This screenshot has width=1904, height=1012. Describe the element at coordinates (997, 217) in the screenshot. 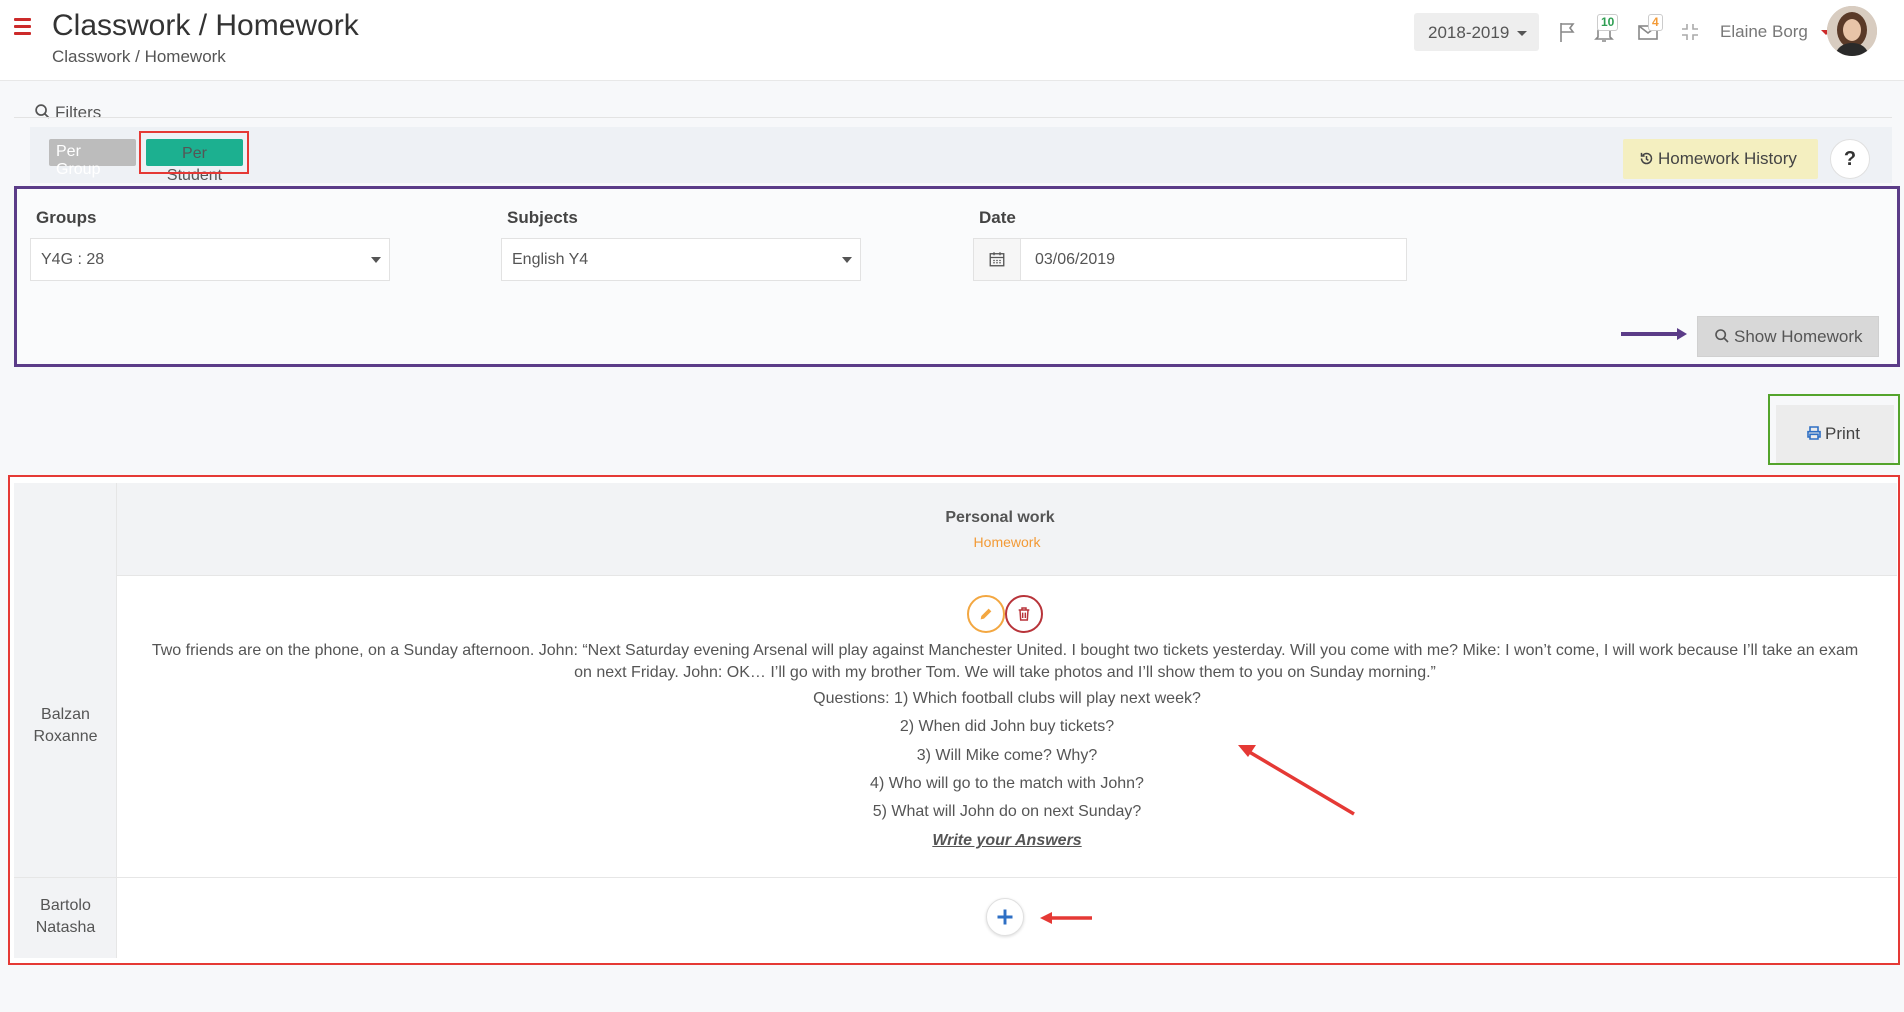

I see `date-label: Date` at that location.